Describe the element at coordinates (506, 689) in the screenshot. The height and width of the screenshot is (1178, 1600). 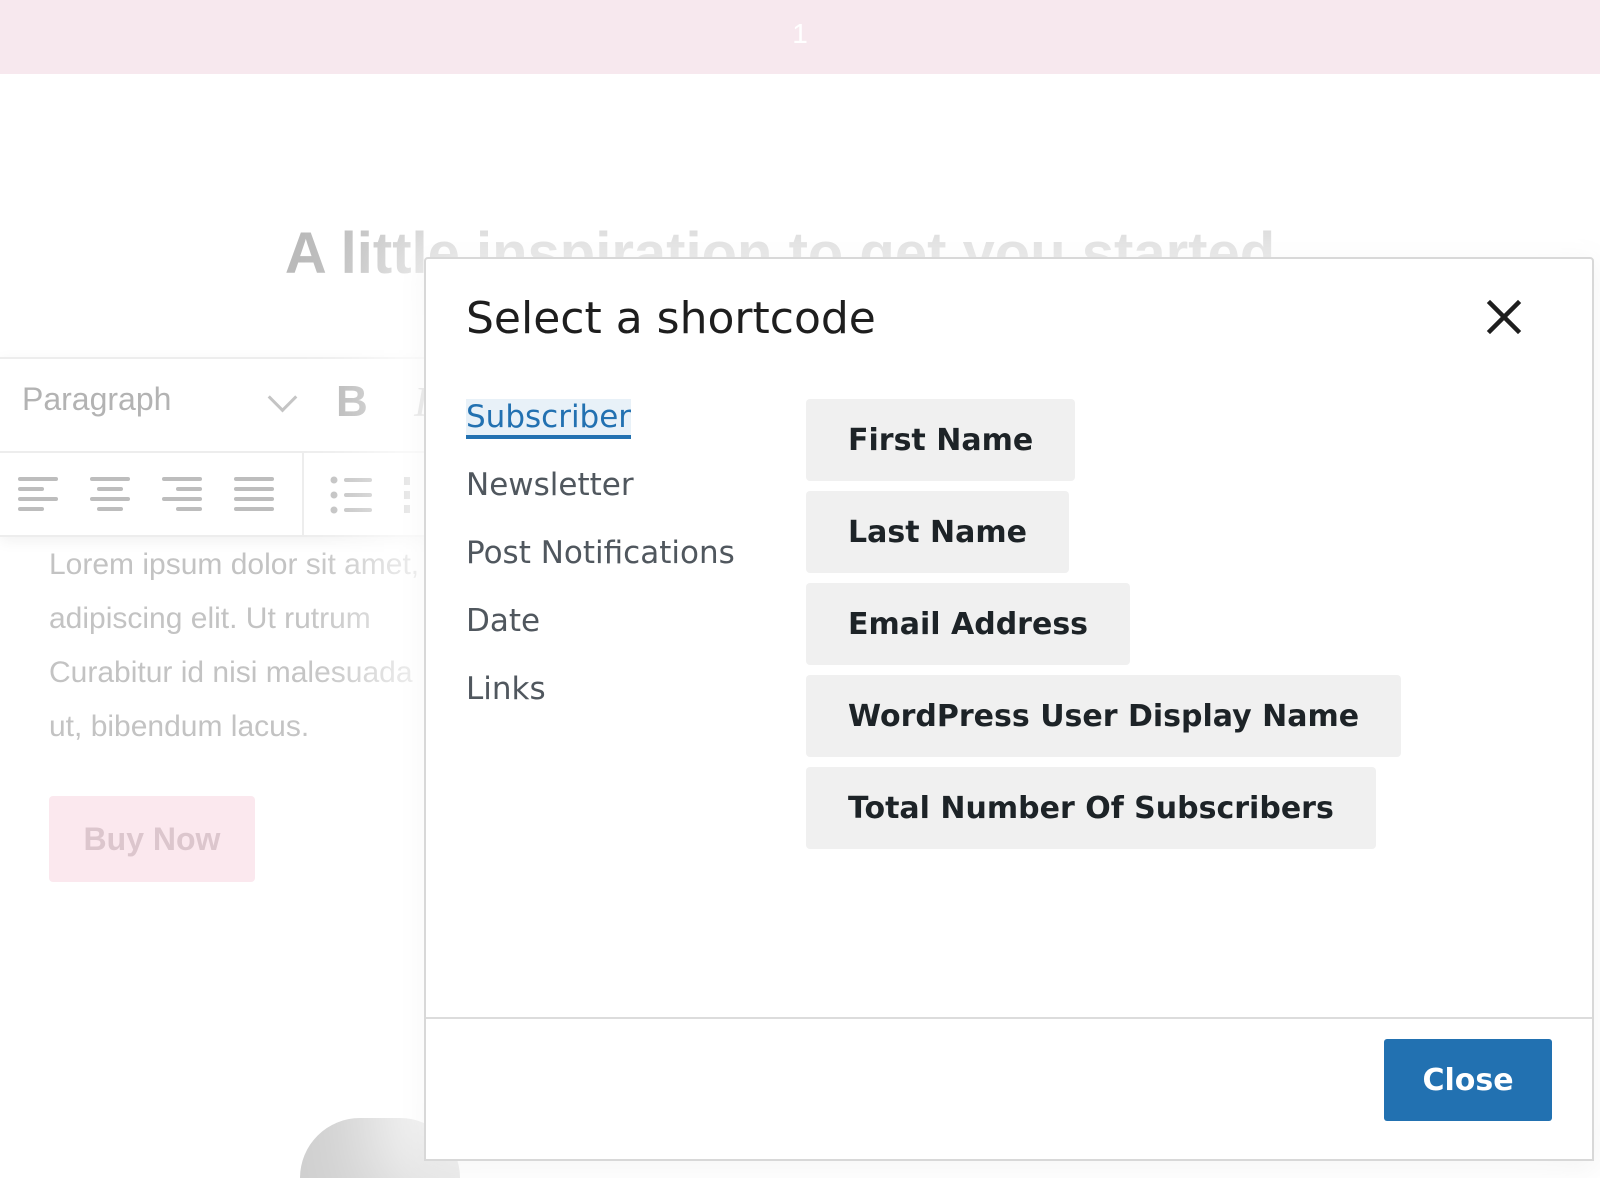
I see `category-links: Links` at that location.